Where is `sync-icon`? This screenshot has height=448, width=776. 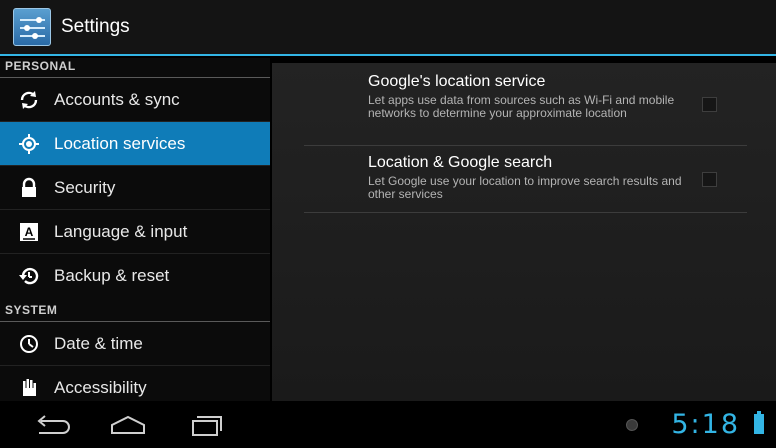 sync-icon is located at coordinates (29, 100).